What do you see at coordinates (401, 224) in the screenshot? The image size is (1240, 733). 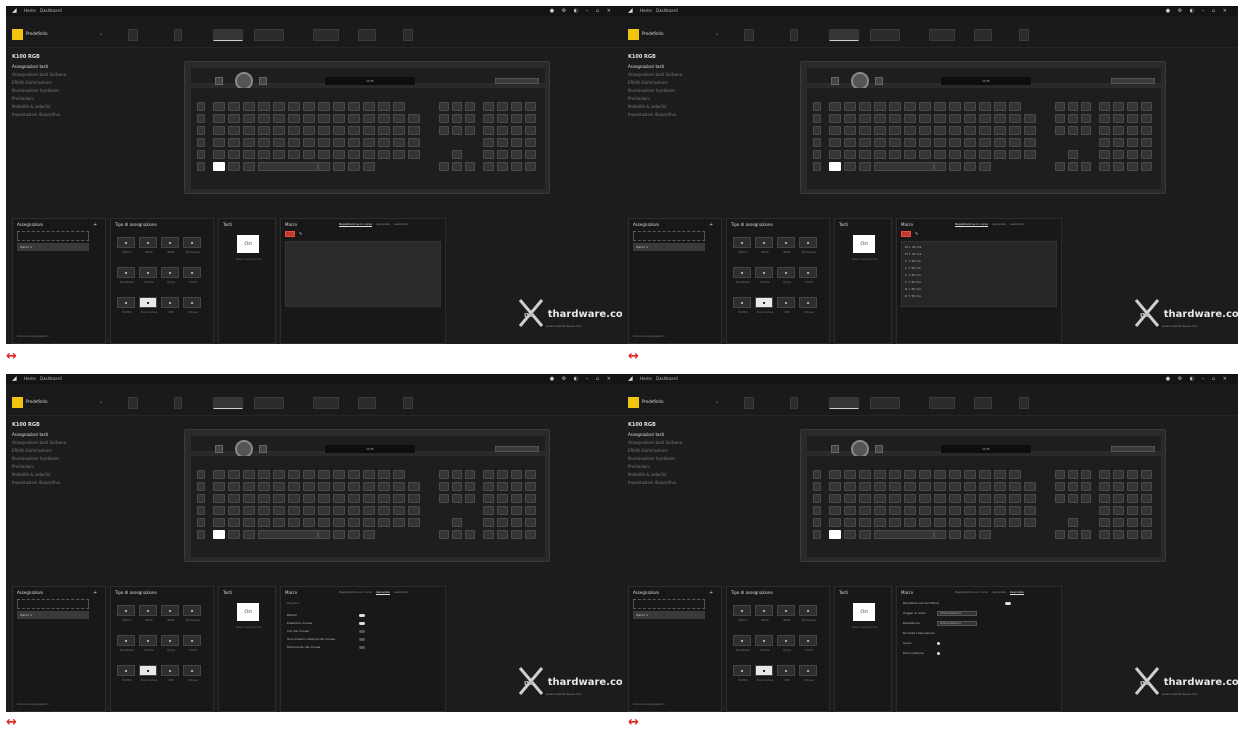 I see `macro-tab: Avanzate` at bounding box center [401, 224].